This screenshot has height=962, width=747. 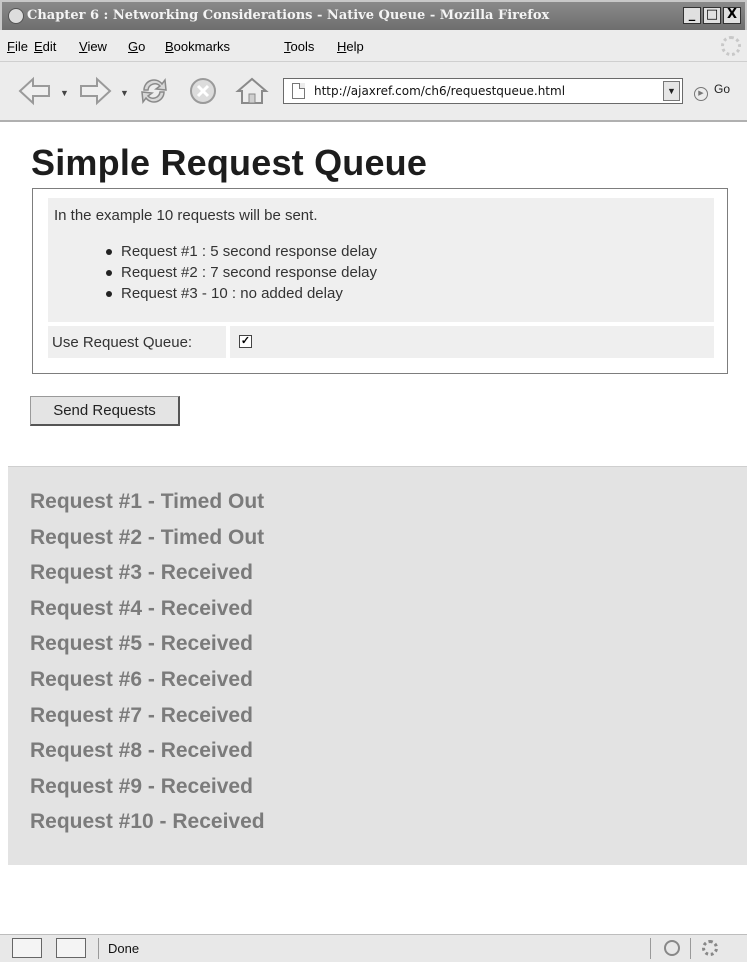 What do you see at coordinates (202, 46) in the screenshot?
I see `menu-bookmarks-label: ookmarks` at bounding box center [202, 46].